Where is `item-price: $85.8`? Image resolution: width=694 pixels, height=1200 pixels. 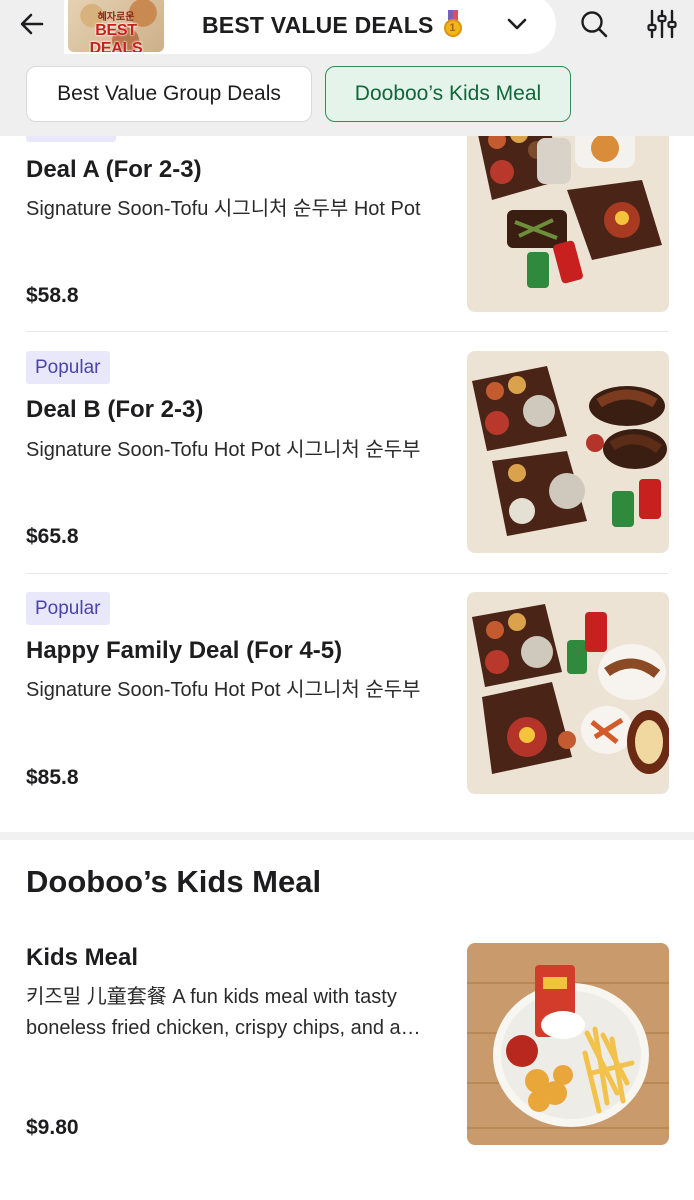 item-price: $85.8 is located at coordinates (52, 777).